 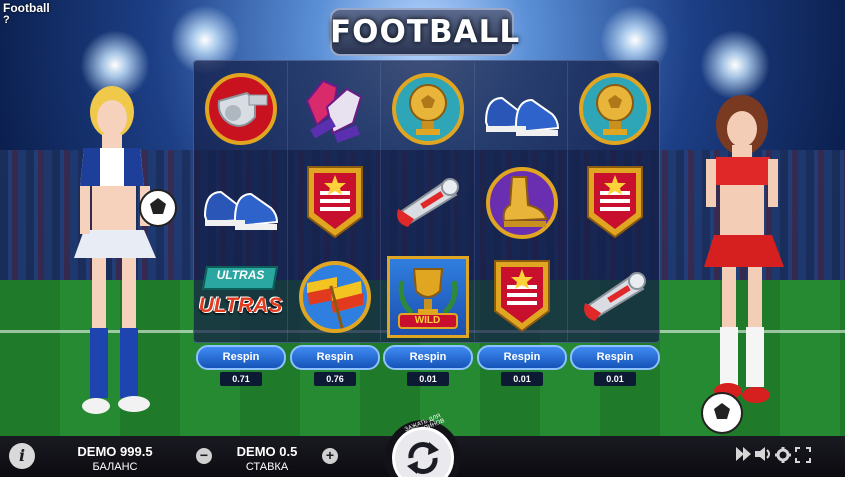 What do you see at coordinates (335, 379) in the screenshot?
I see `respin-price-reel-2: 0.76` at bounding box center [335, 379].